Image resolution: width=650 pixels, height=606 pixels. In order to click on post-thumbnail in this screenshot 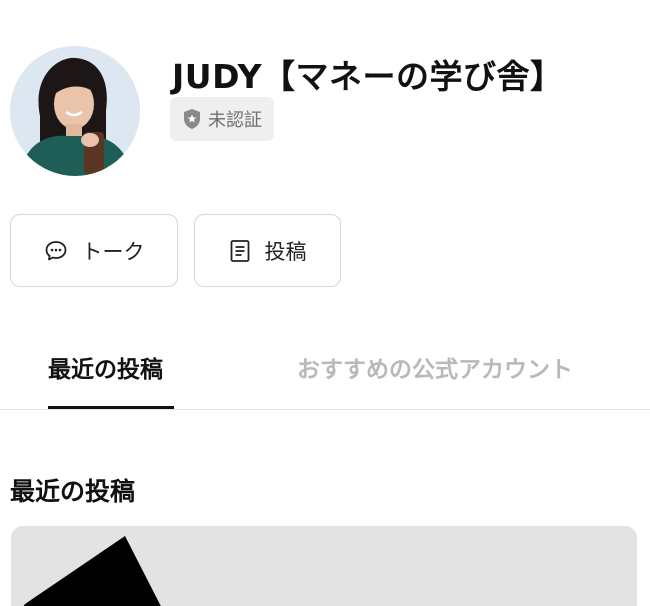, I will do `click(92, 571)`.